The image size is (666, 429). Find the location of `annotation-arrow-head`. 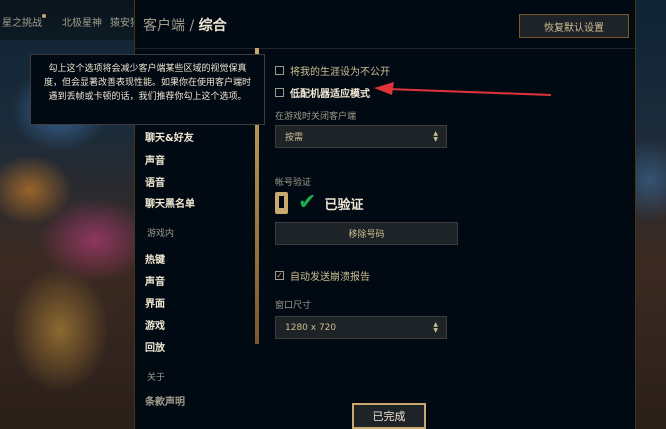

annotation-arrow-head is located at coordinates (384, 88).